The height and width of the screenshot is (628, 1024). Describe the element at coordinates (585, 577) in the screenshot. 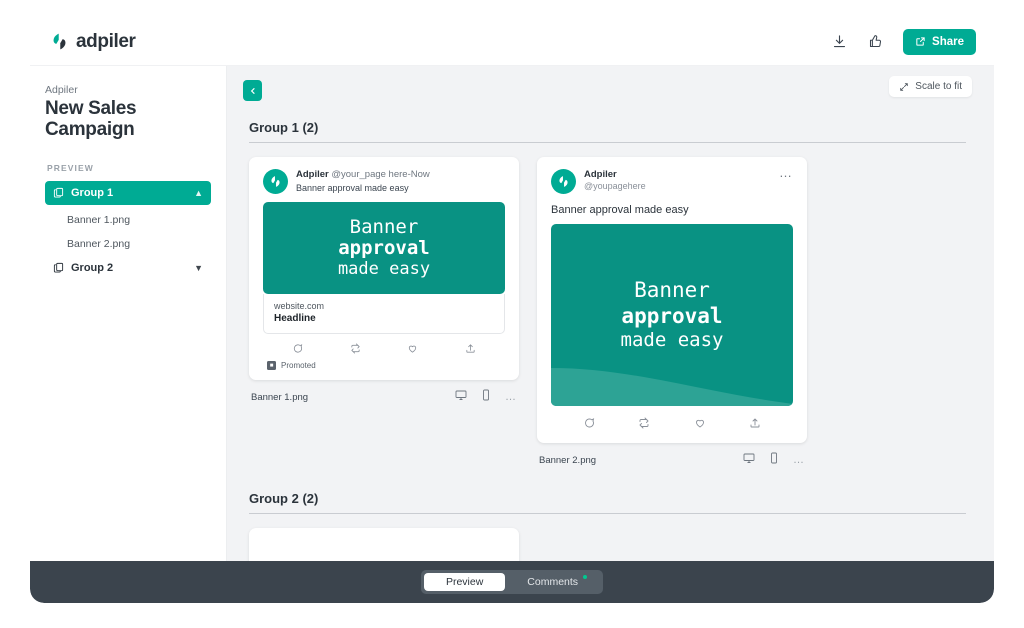

I see `unread-badge-icon` at that location.